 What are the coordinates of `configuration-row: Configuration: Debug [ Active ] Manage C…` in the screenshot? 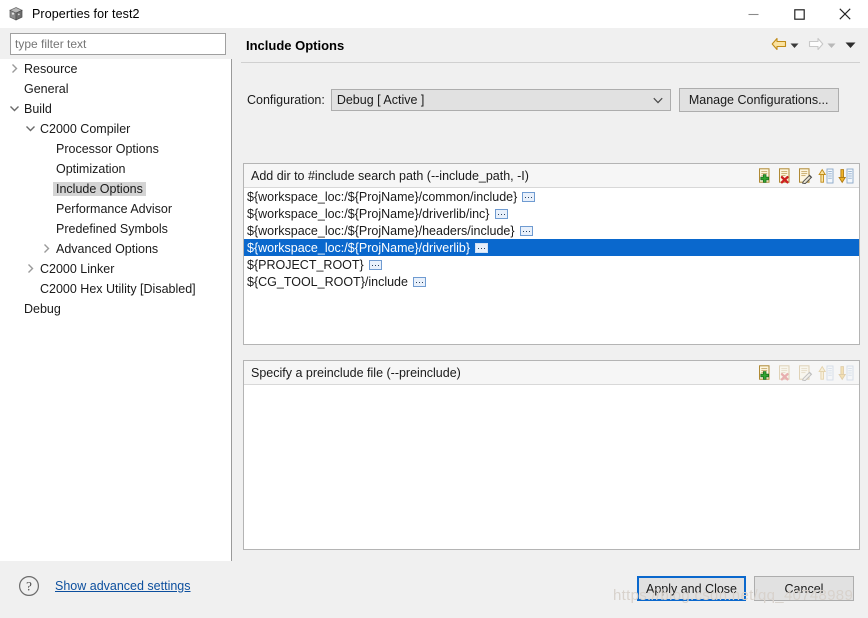 It's located at (552, 100).